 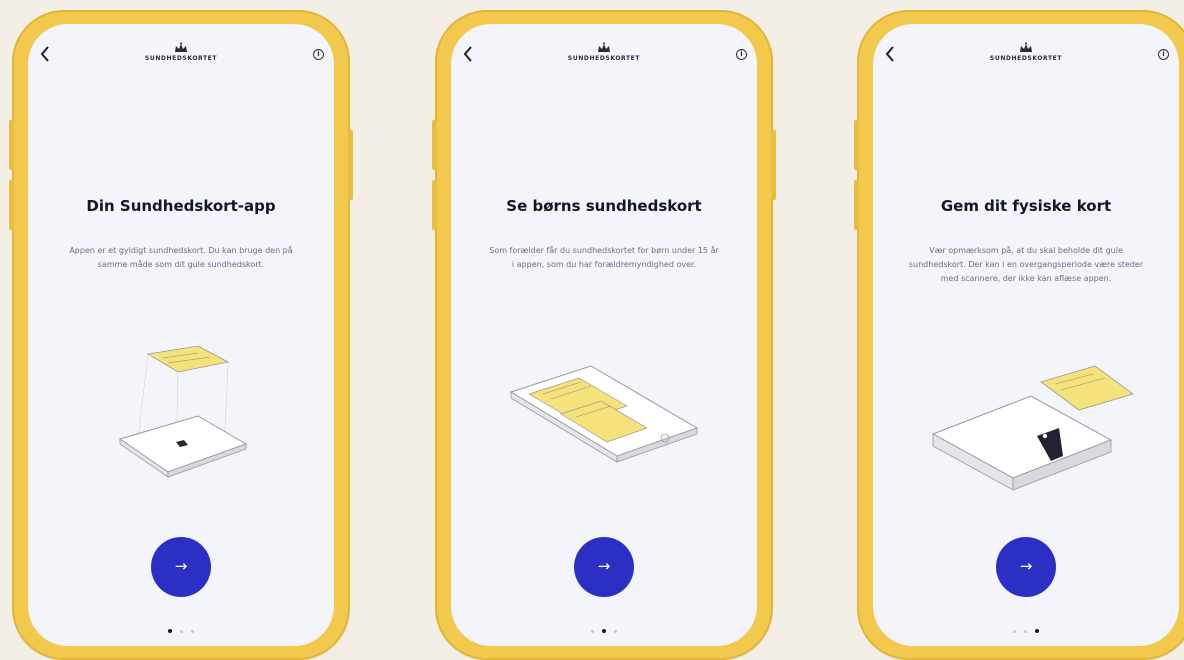 What do you see at coordinates (1026, 206) in the screenshot?
I see `screen-title: Gem dit fysiske kort` at bounding box center [1026, 206].